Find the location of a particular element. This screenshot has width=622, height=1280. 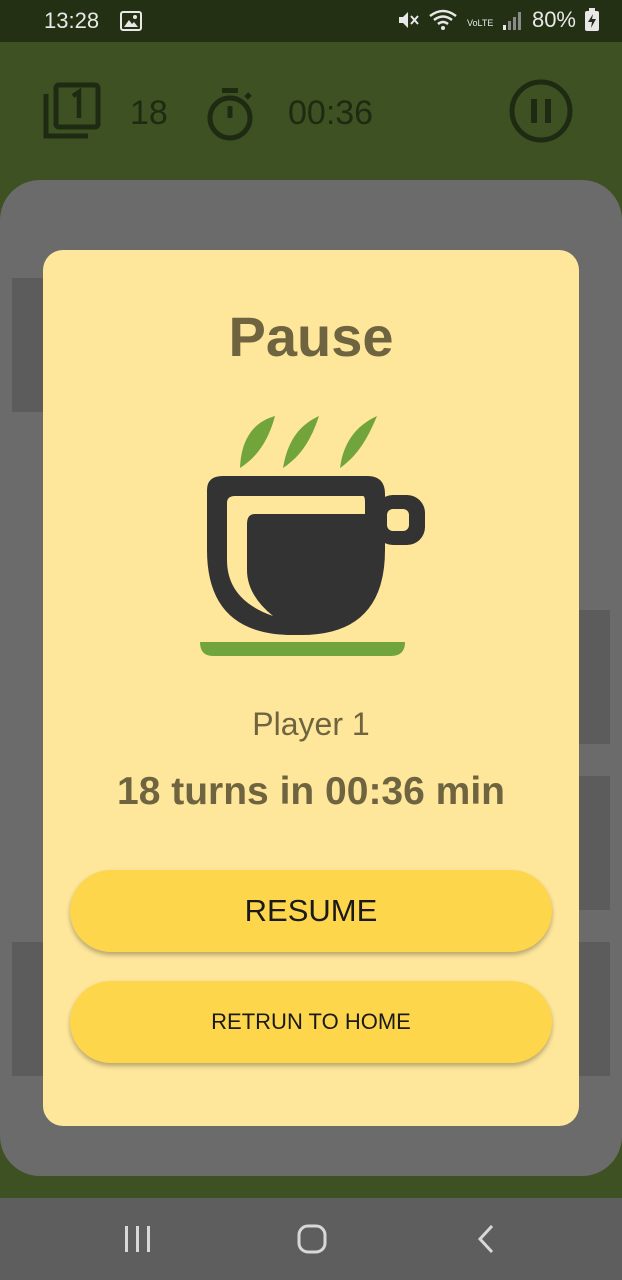

status-indicators: VoLTE1 80% is located at coordinates (498, 20).